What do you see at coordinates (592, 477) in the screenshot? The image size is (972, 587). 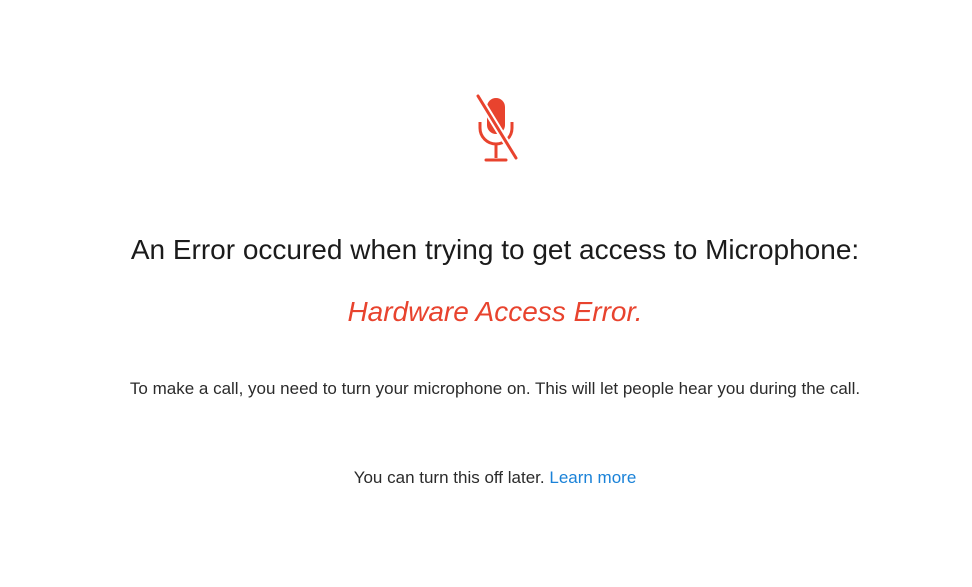 I see `learn-more-link: Learn more` at bounding box center [592, 477].